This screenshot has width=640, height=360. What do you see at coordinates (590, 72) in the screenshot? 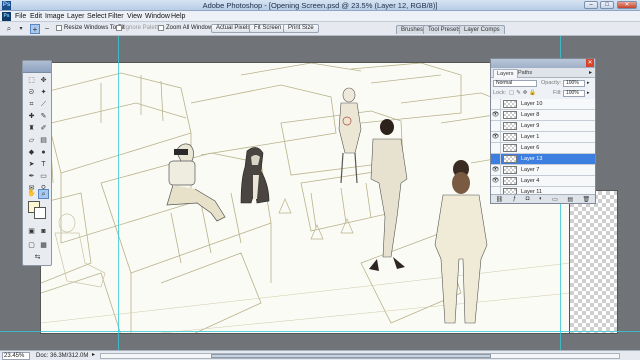
I see `panel-menu-icon: ▸` at bounding box center [590, 72].